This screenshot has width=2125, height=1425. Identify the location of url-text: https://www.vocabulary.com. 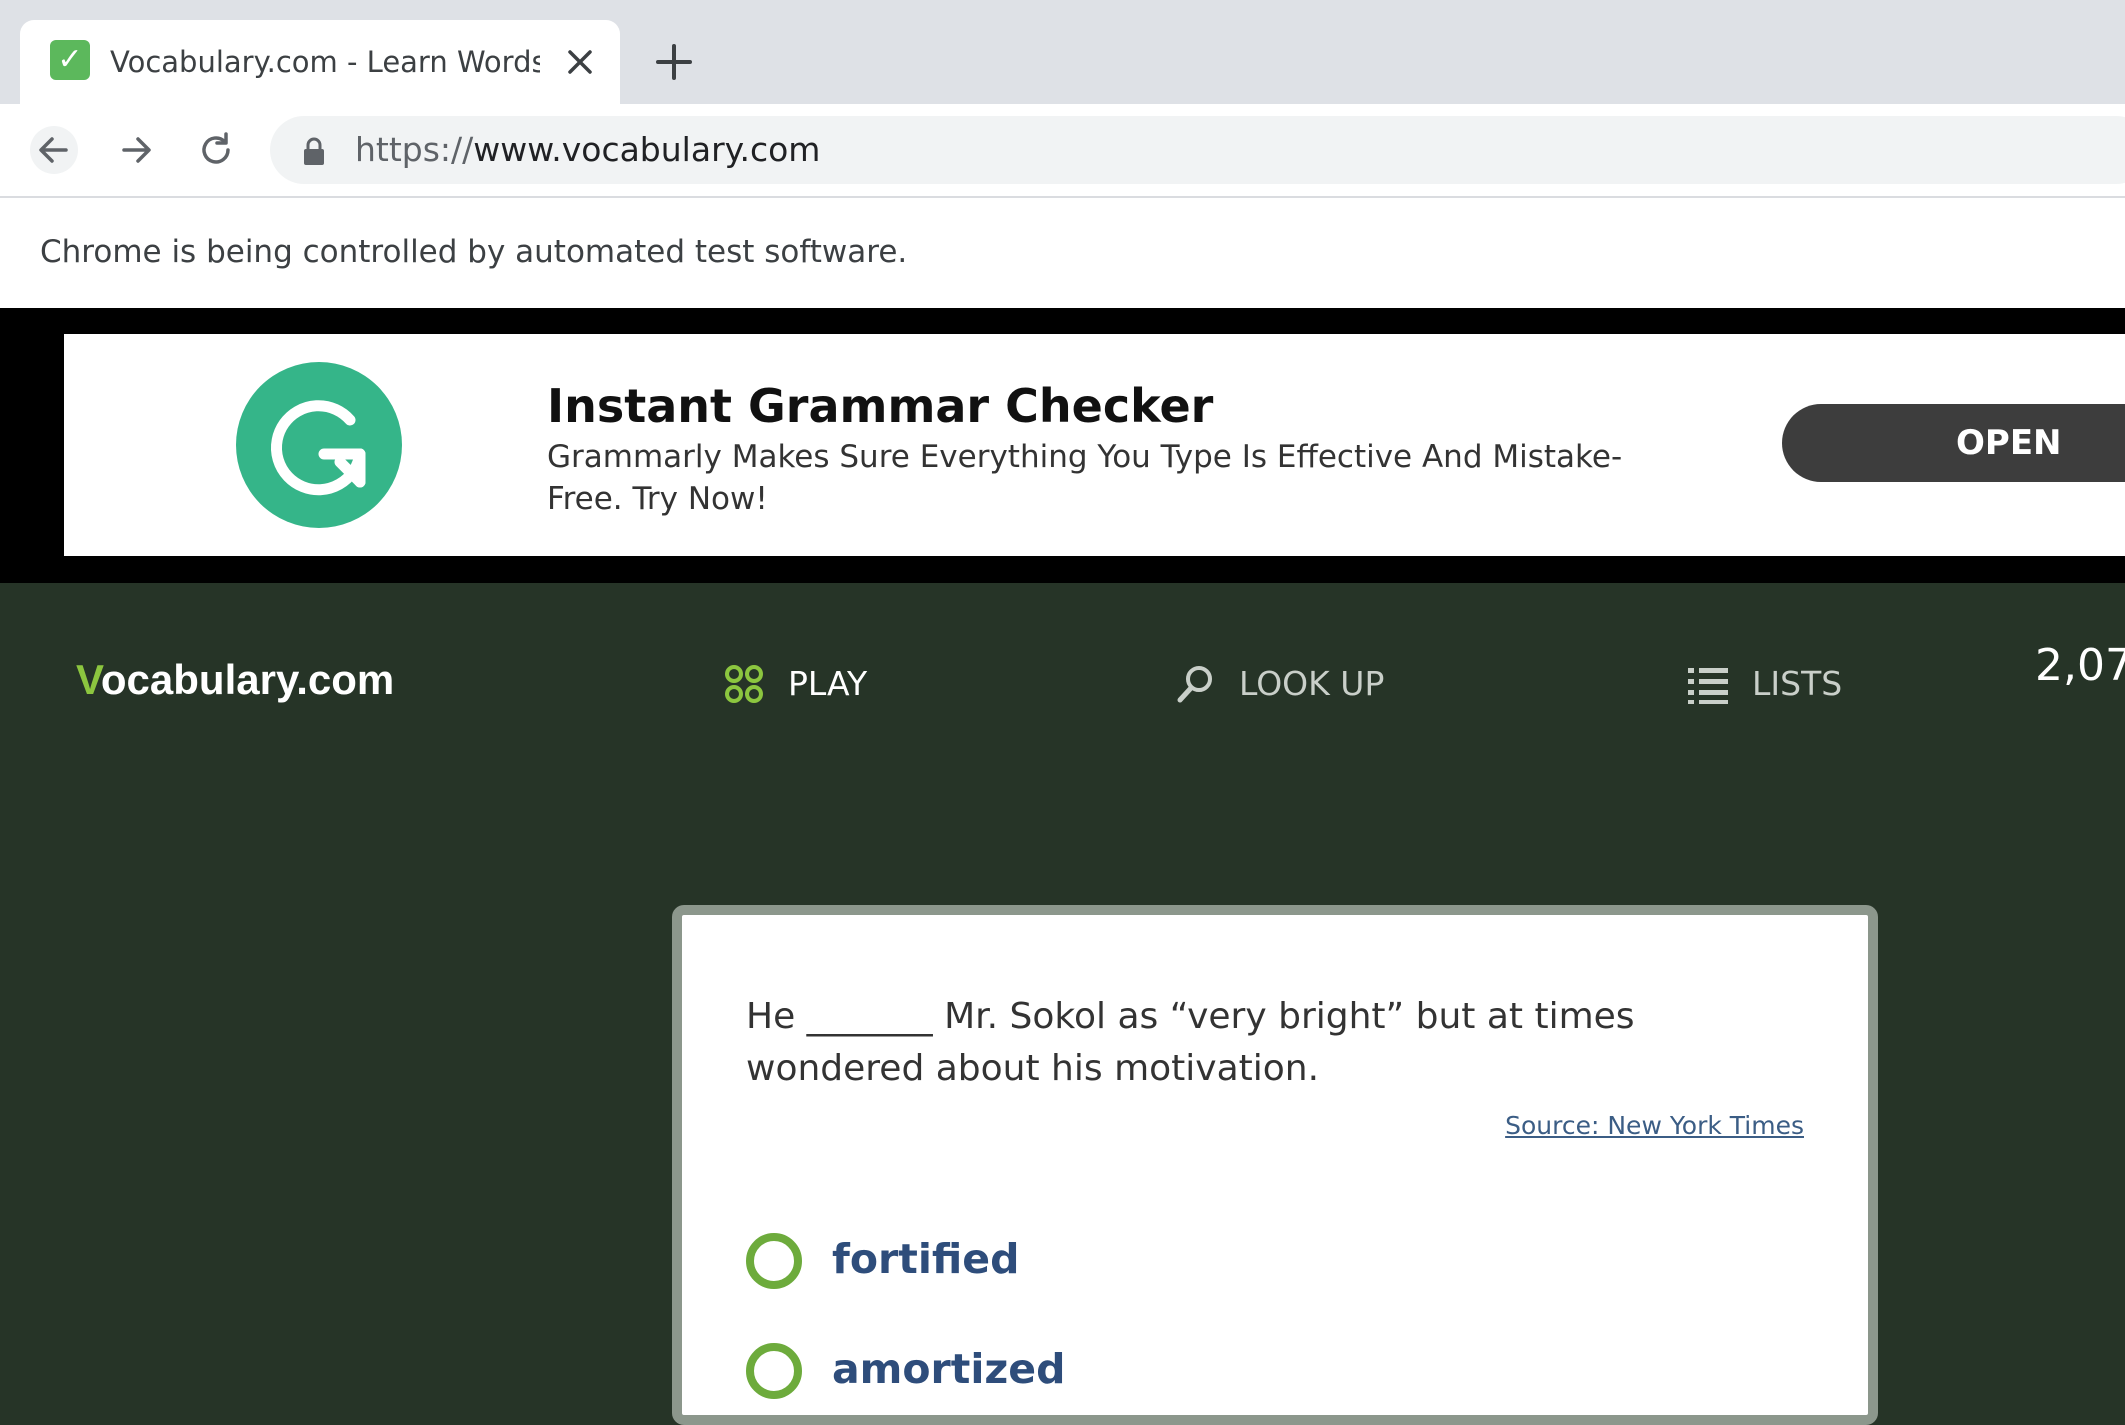
(587, 150).